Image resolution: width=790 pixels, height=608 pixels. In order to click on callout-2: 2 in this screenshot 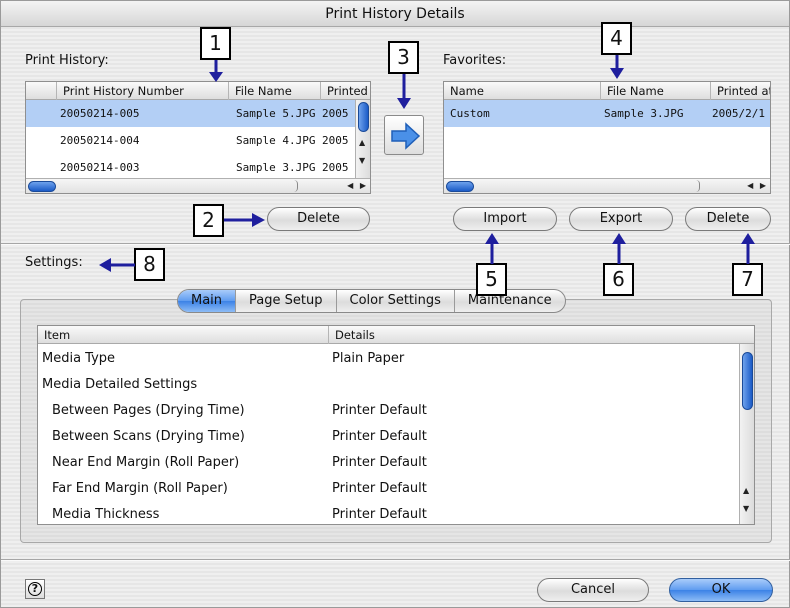, I will do `click(208, 220)`.